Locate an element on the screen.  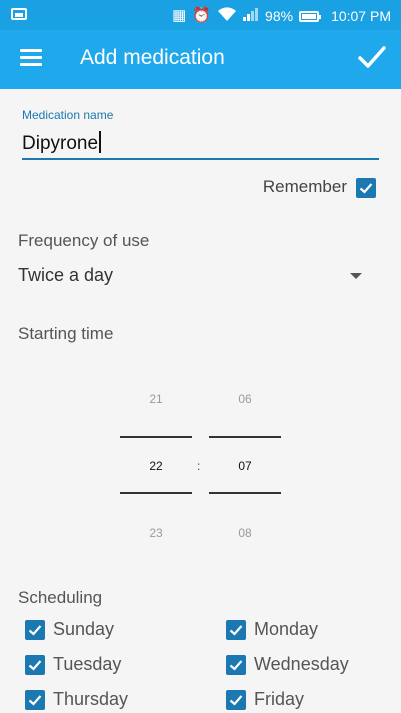
thursday-checkbox is located at coordinates (35, 699).